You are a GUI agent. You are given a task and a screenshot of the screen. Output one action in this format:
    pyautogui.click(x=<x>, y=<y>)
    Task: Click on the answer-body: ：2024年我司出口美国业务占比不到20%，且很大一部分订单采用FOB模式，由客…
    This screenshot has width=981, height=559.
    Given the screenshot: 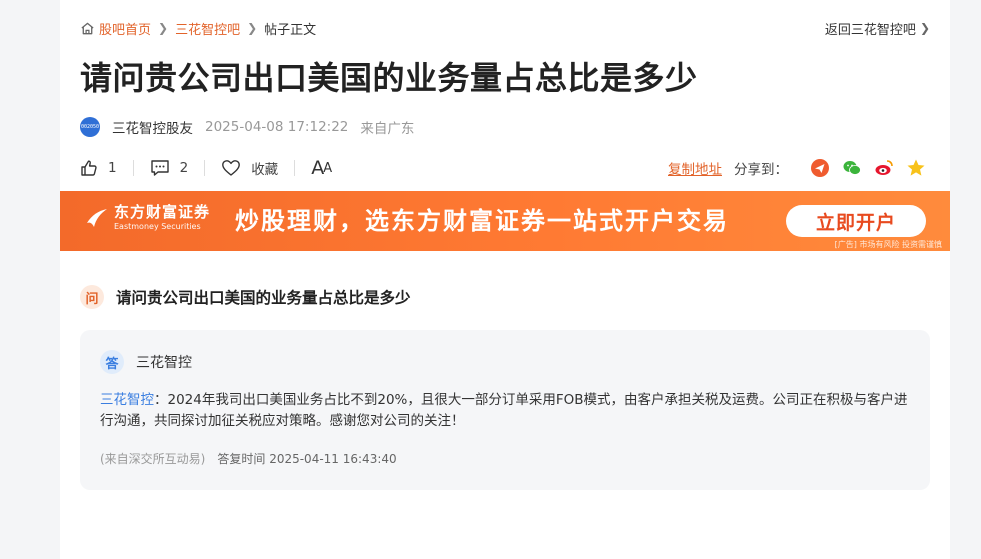 What is the action you would take?
    pyautogui.click(x=504, y=410)
    